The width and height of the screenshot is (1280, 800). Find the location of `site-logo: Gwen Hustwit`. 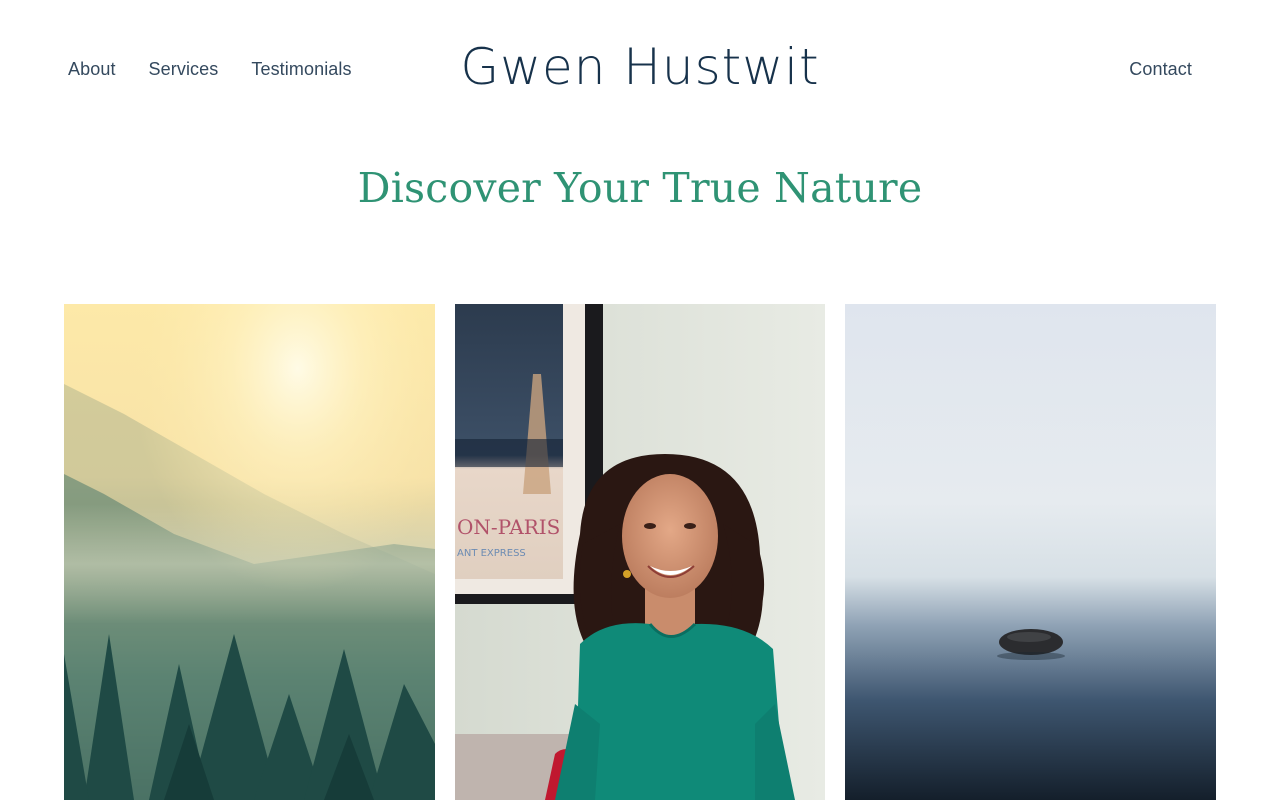

site-logo: Gwen Hustwit is located at coordinates (640, 67).